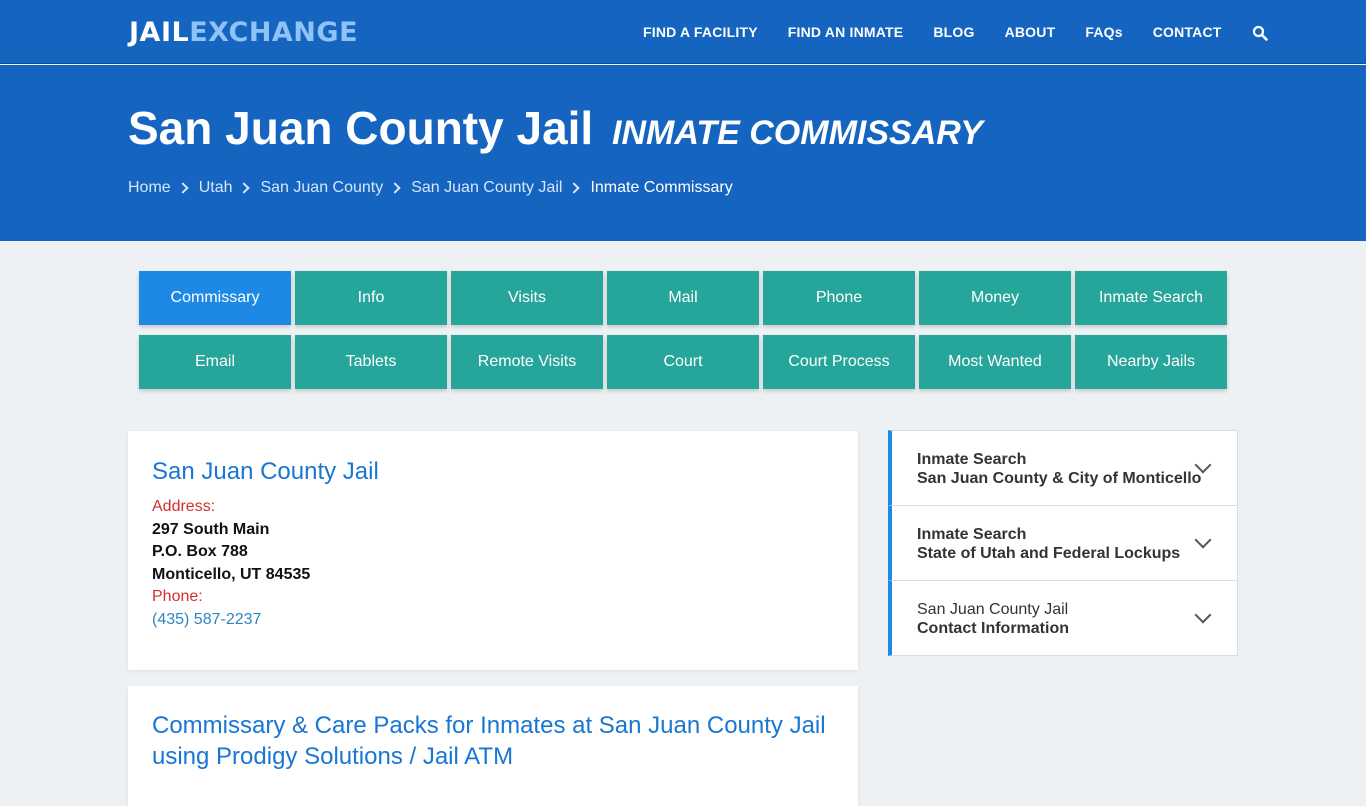 The width and height of the screenshot is (1366, 806). What do you see at coordinates (839, 298) in the screenshot?
I see `tab-phone: Phone` at bounding box center [839, 298].